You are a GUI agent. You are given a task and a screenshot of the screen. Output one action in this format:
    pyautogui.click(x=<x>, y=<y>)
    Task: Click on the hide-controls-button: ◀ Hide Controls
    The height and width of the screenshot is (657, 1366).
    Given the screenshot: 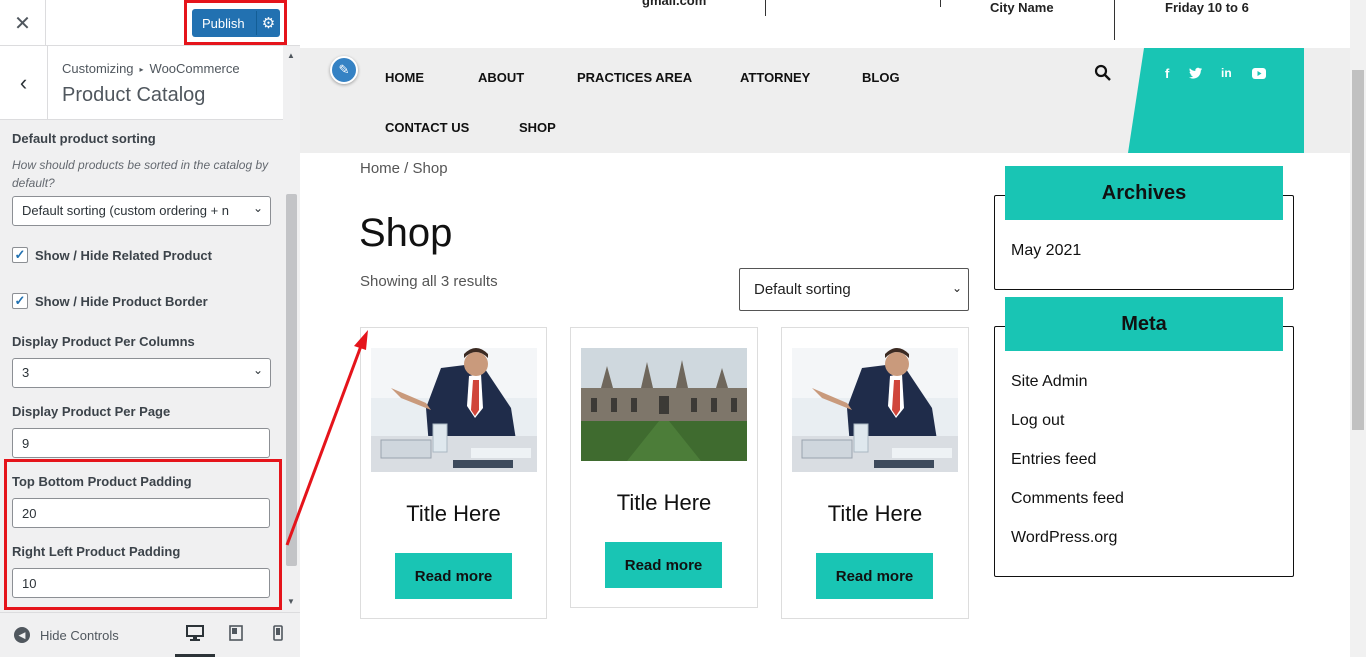 What is the action you would take?
    pyautogui.click(x=66, y=635)
    